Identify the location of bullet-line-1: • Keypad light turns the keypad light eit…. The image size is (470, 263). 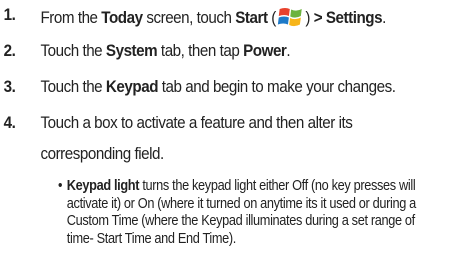
(257, 187).